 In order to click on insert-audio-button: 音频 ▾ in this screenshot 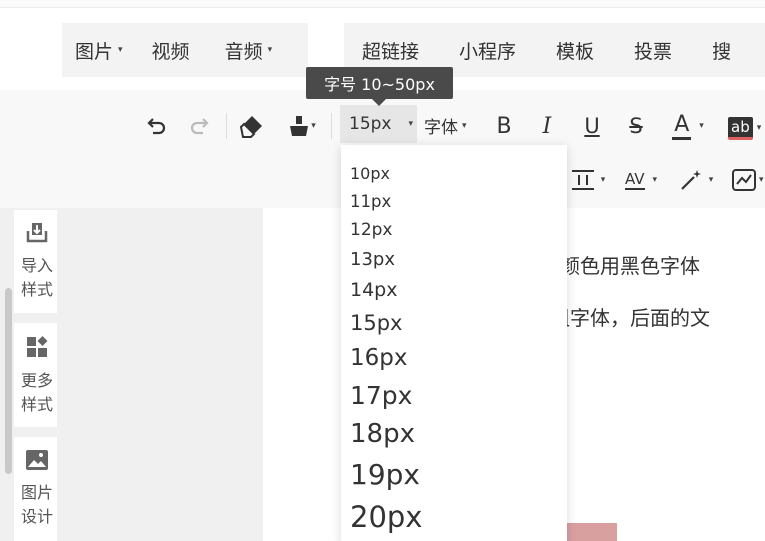, I will do `click(249, 50)`.